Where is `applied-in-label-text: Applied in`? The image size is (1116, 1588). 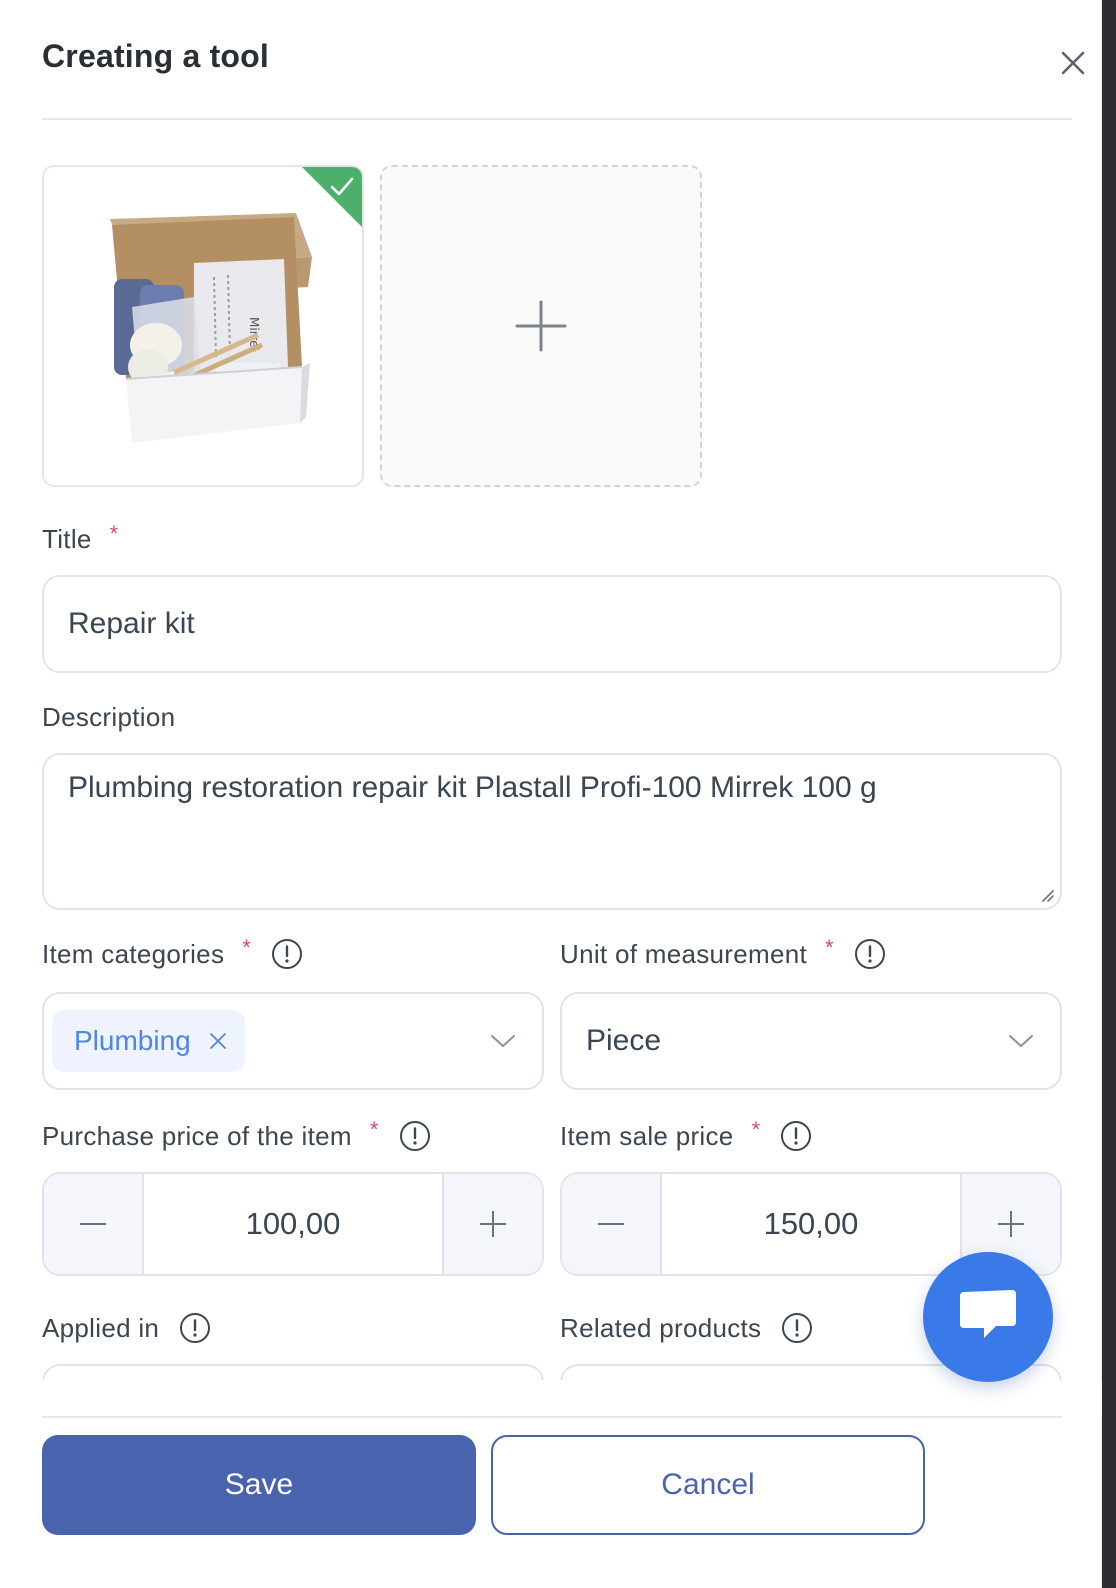 applied-in-label-text: Applied in is located at coordinates (101, 1327).